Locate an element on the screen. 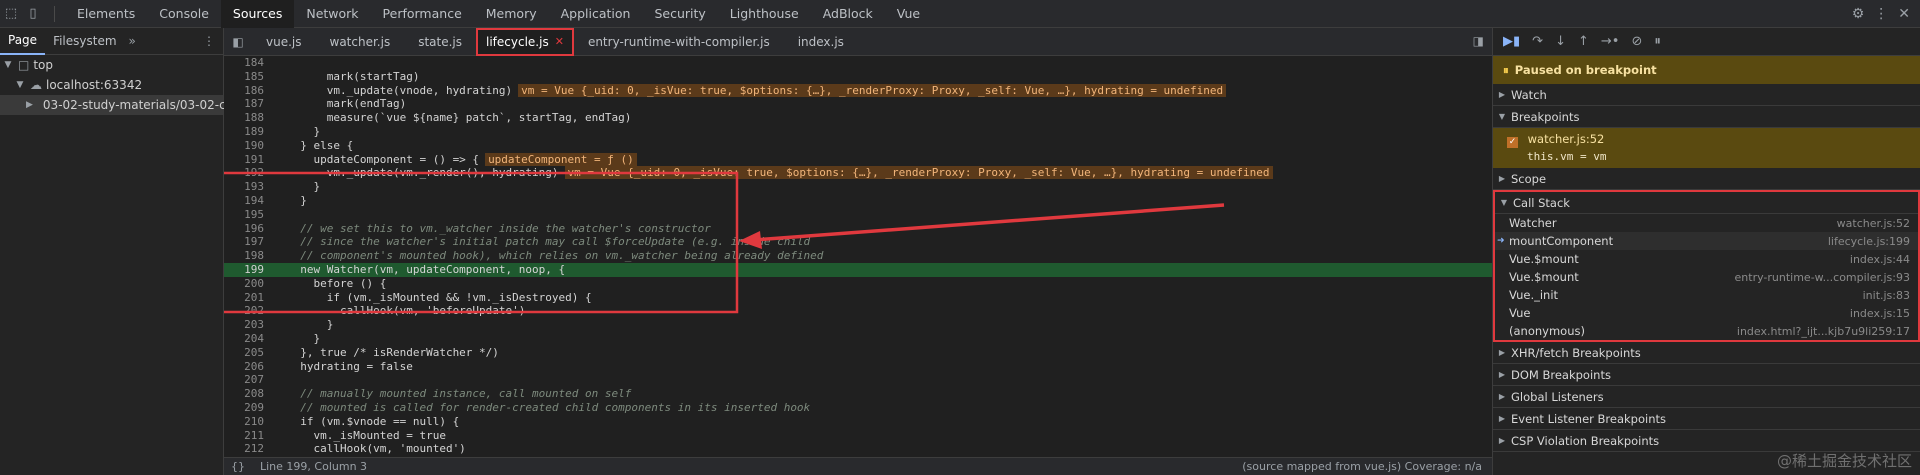 Image resolution: width=1920 pixels, height=475 pixels. call-frame: Vue._init init.js:83 is located at coordinates (1706, 295).